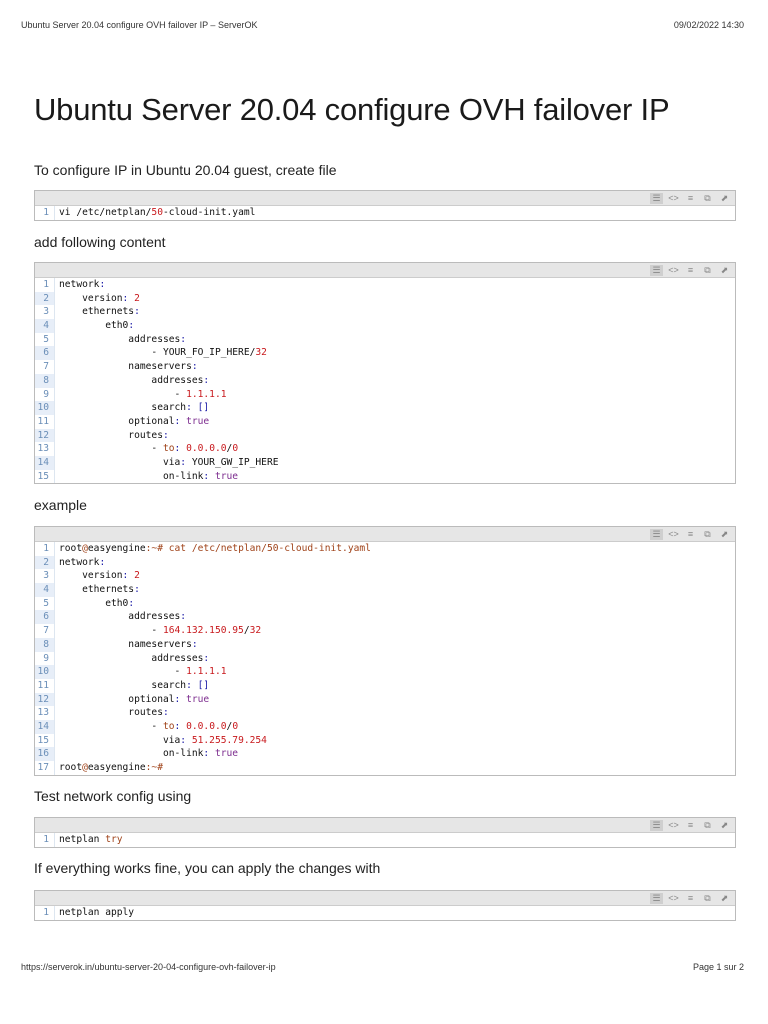 The height and width of the screenshot is (1024, 768). What do you see at coordinates (126, 367) in the screenshot?
I see `line-text: nameservers:` at bounding box center [126, 367].